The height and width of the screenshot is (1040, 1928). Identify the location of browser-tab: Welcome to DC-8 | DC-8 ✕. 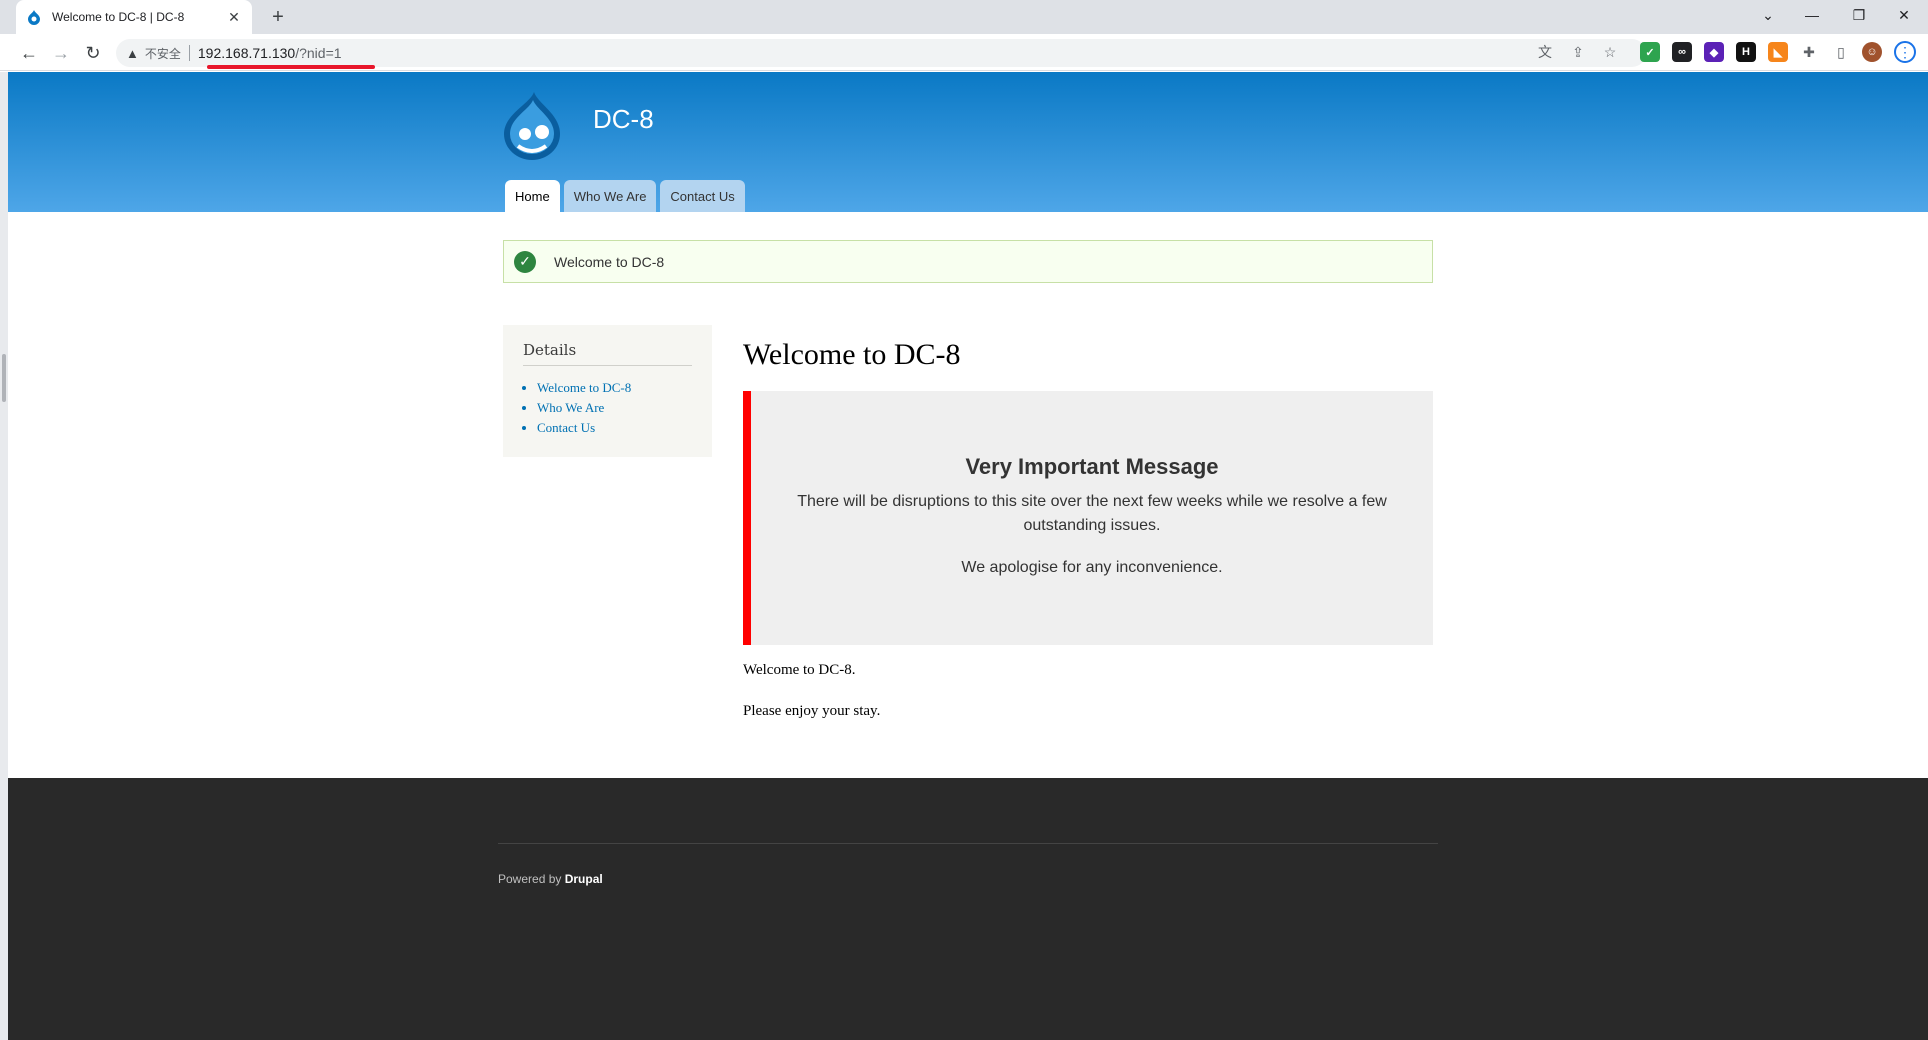
(134, 17).